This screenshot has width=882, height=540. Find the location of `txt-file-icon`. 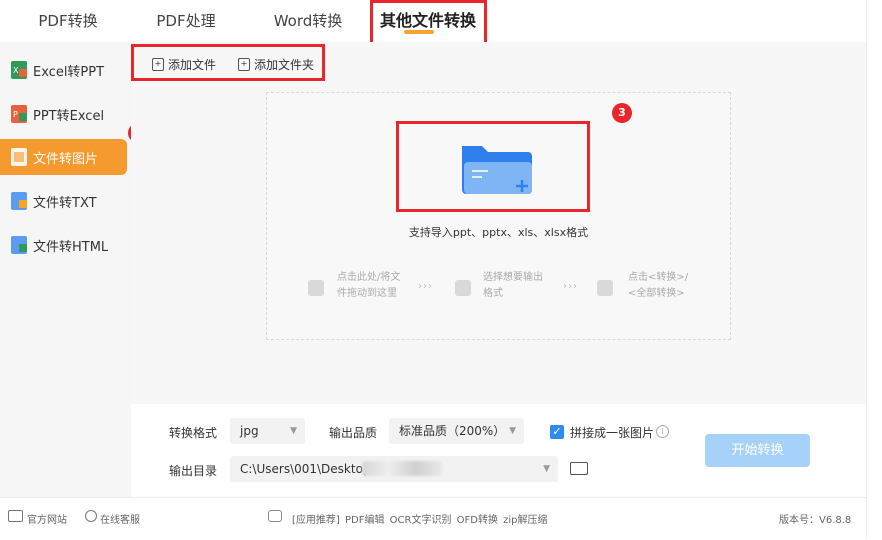

txt-file-icon is located at coordinates (19, 201).